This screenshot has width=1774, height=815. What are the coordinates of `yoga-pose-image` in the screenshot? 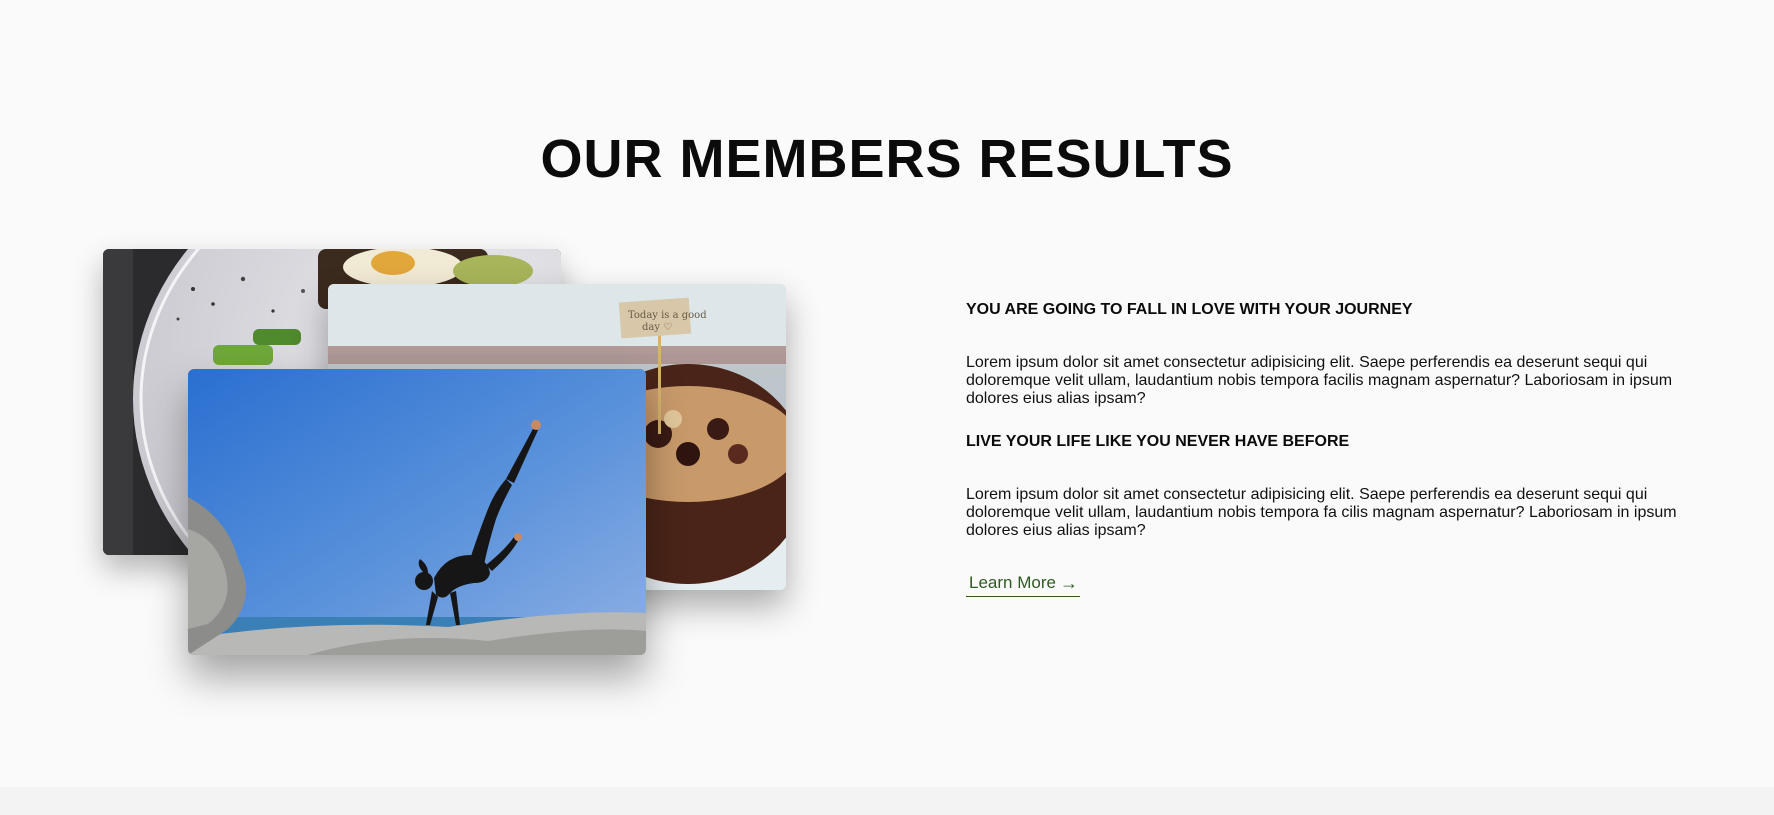 It's located at (417, 512).